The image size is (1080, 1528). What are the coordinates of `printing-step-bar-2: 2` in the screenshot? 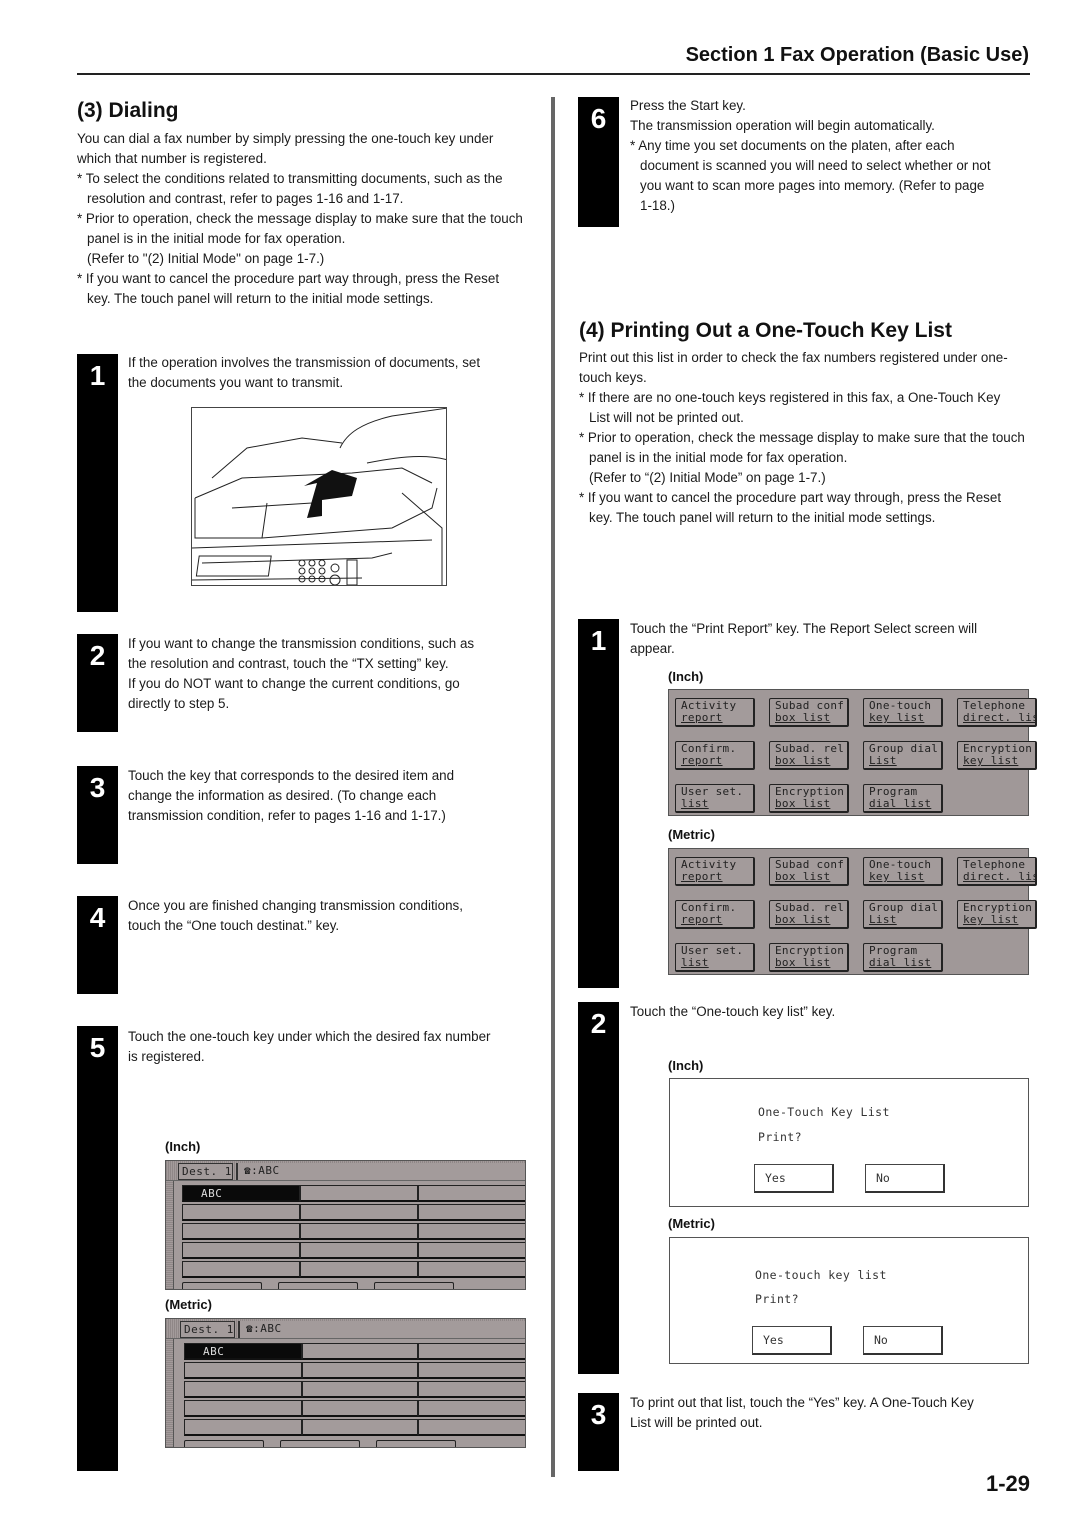 It's located at (598, 1188).